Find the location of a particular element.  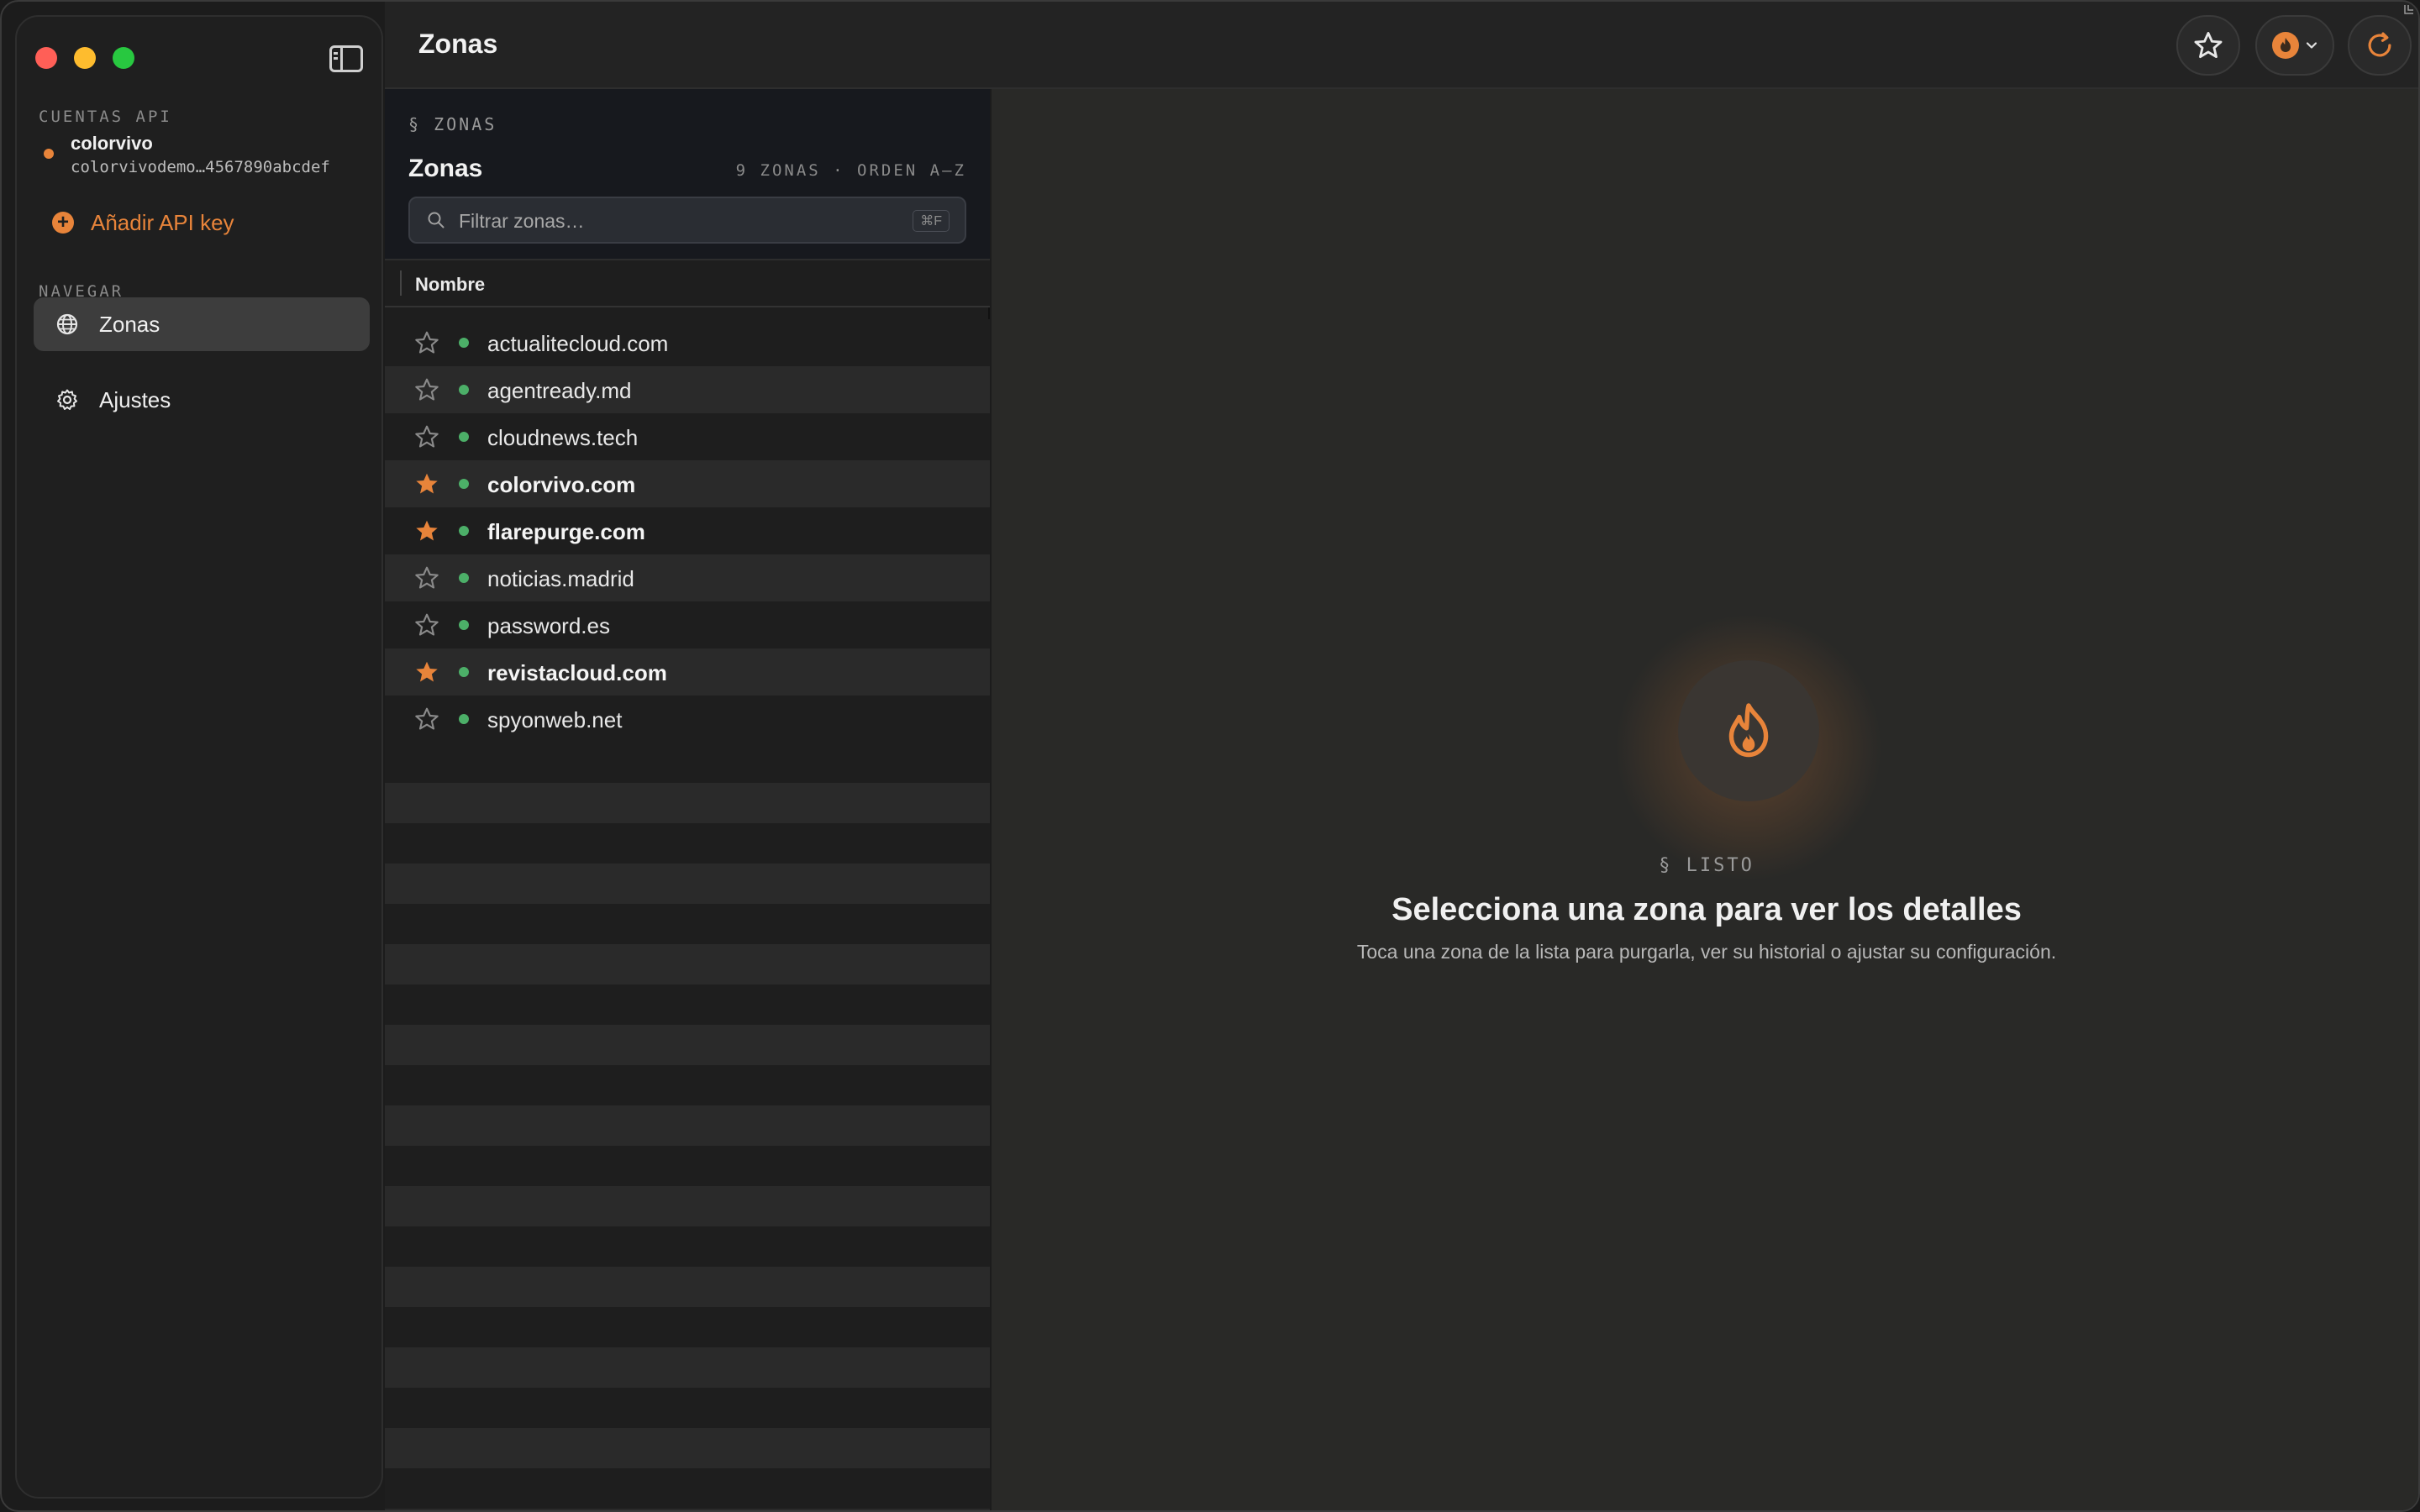

refresh-button is located at coordinates (2380, 45).